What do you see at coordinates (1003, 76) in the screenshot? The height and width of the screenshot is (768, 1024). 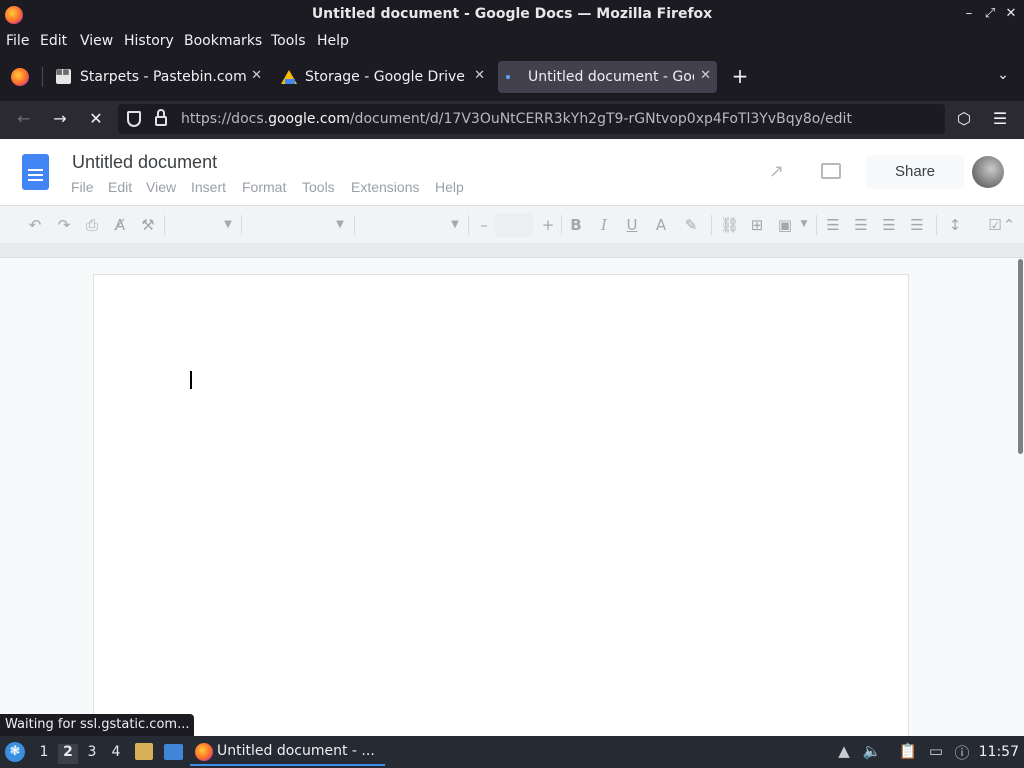 I see `list-all-tabs-icon: ⌄` at bounding box center [1003, 76].